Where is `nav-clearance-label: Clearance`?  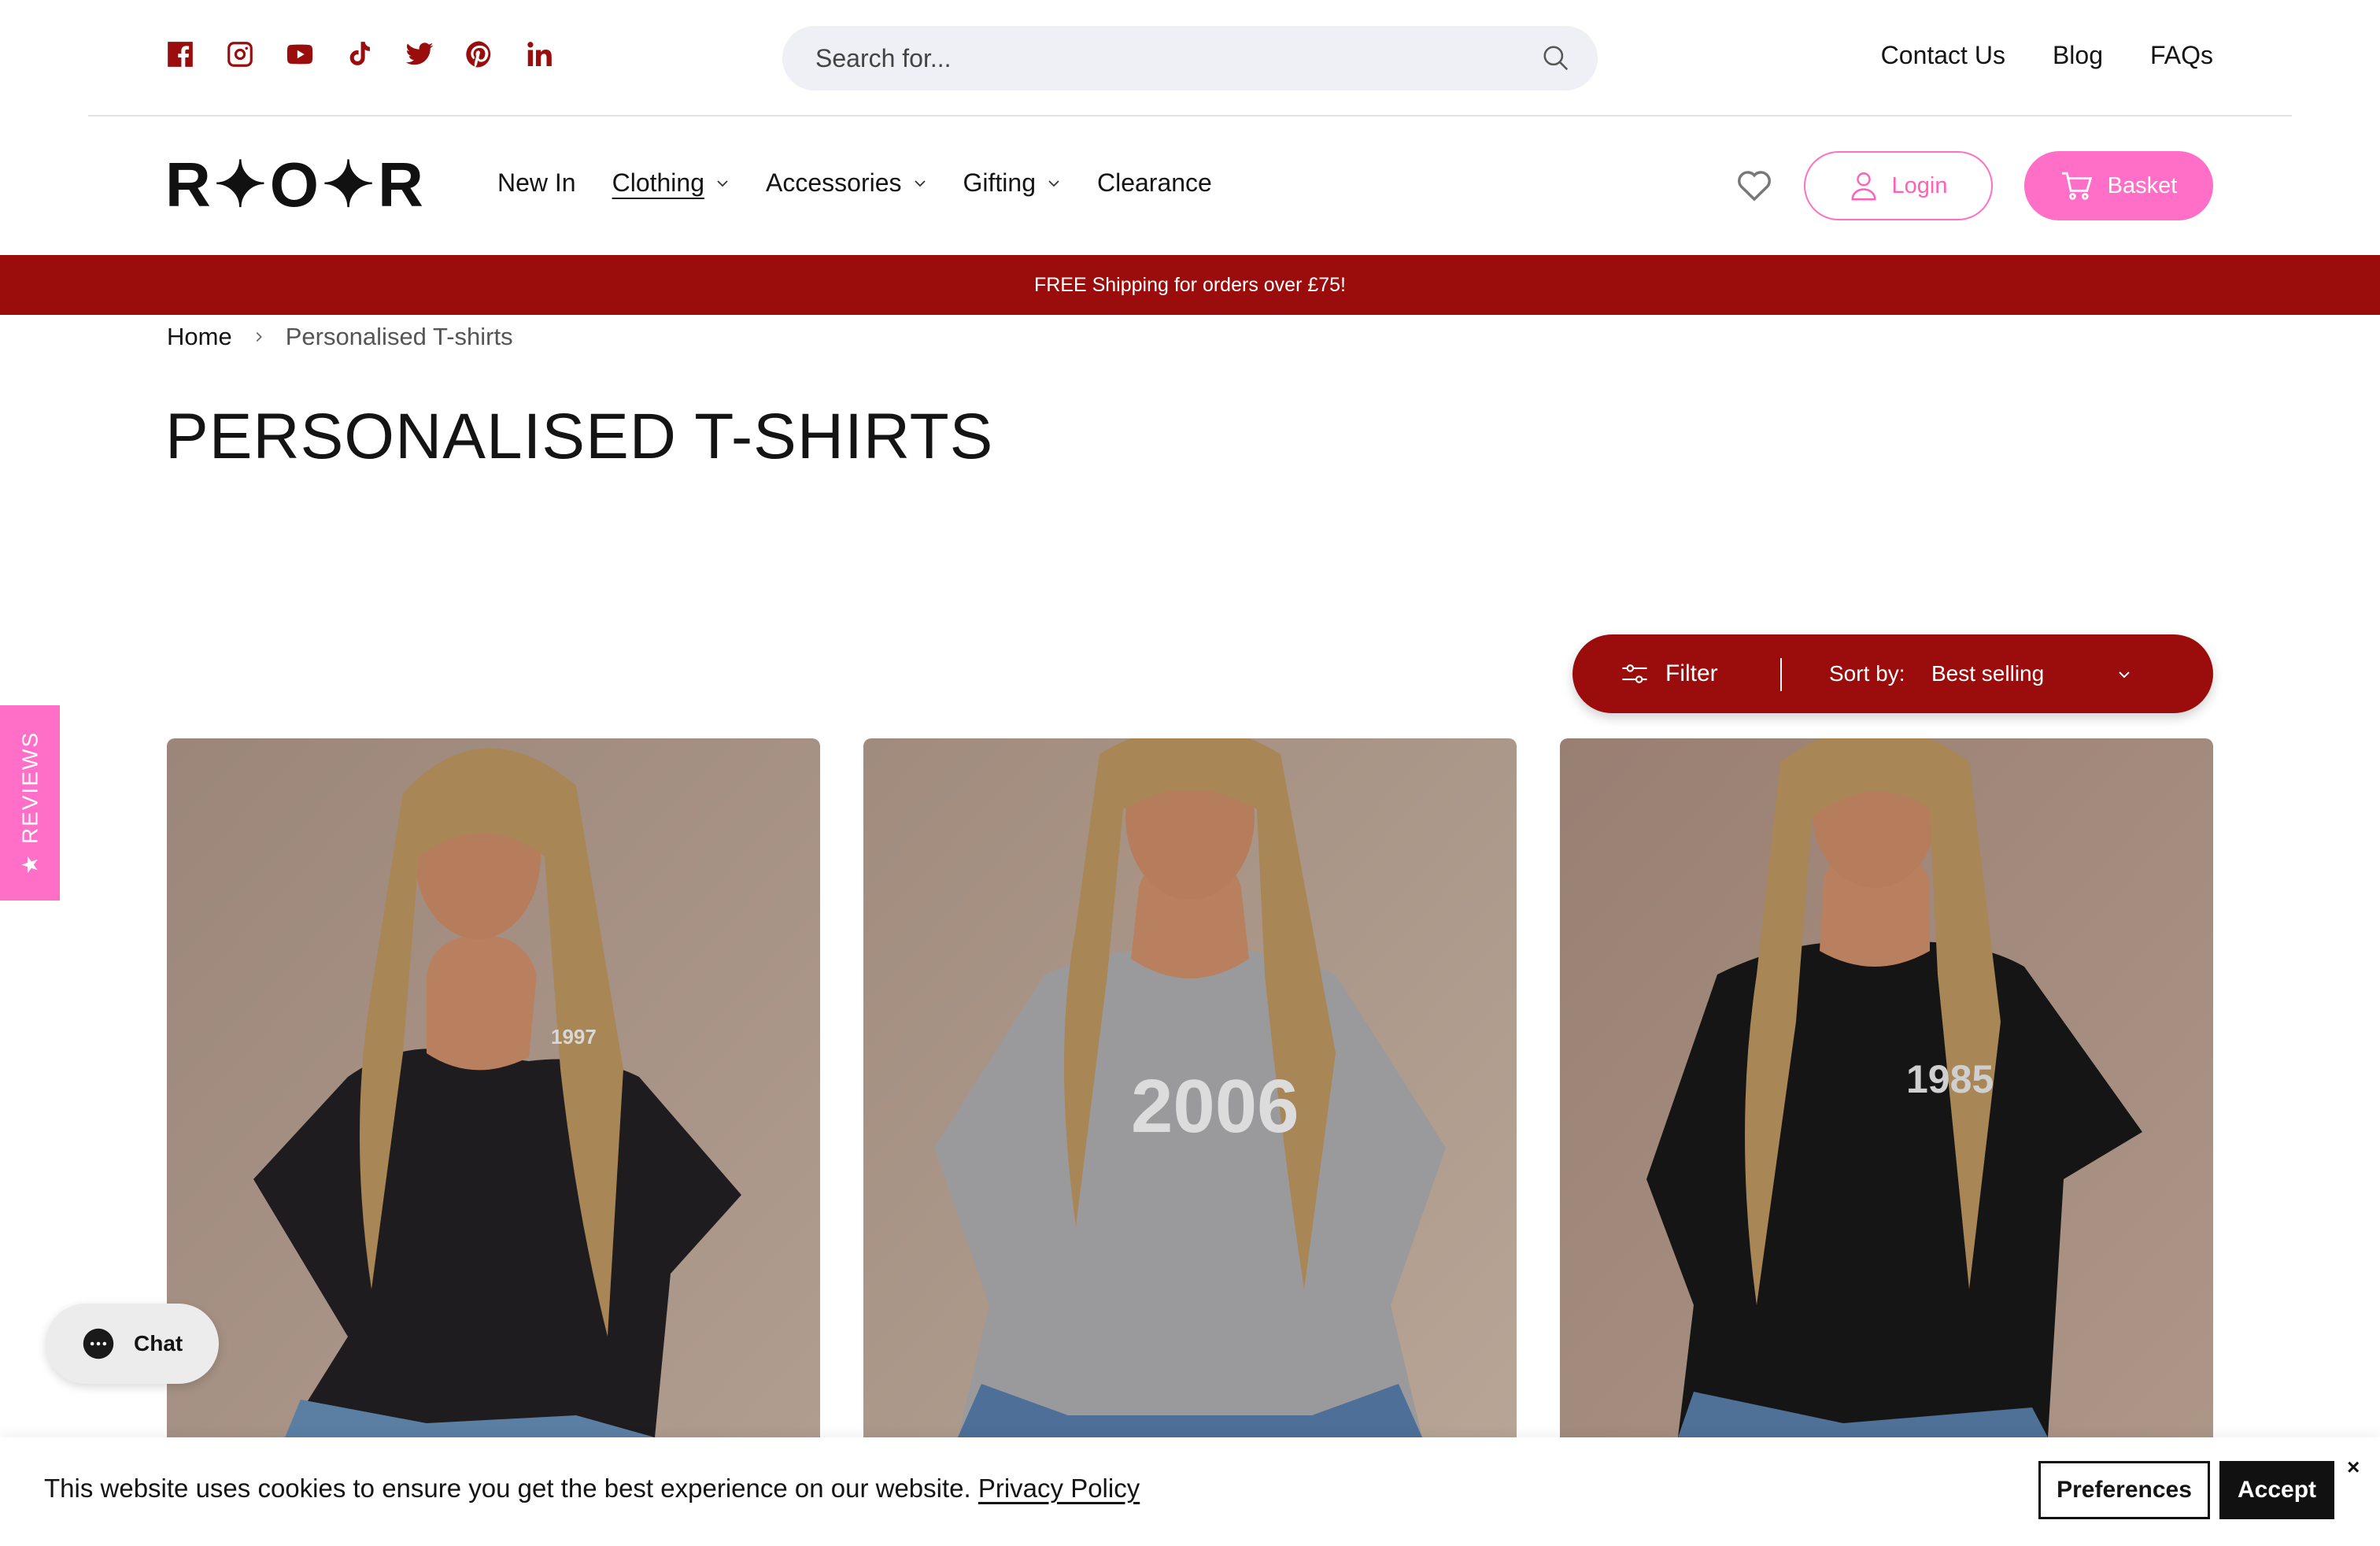
nav-clearance-label: Clearance is located at coordinates (1154, 182).